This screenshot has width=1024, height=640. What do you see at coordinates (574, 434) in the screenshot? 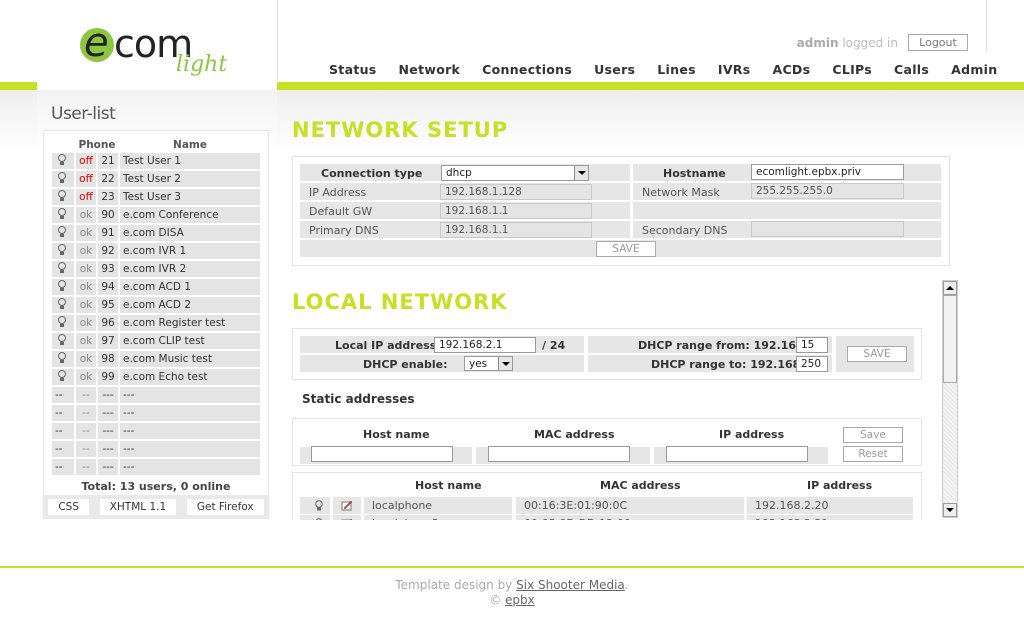
I see `static-mac-header: MAC address` at bounding box center [574, 434].